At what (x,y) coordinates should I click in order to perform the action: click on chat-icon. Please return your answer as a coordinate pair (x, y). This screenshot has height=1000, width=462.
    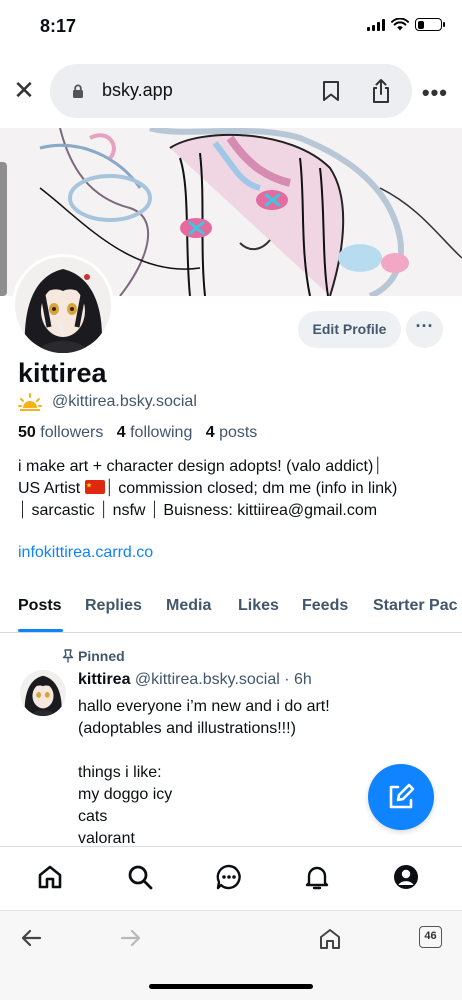
    Looking at the image, I should click on (229, 877).